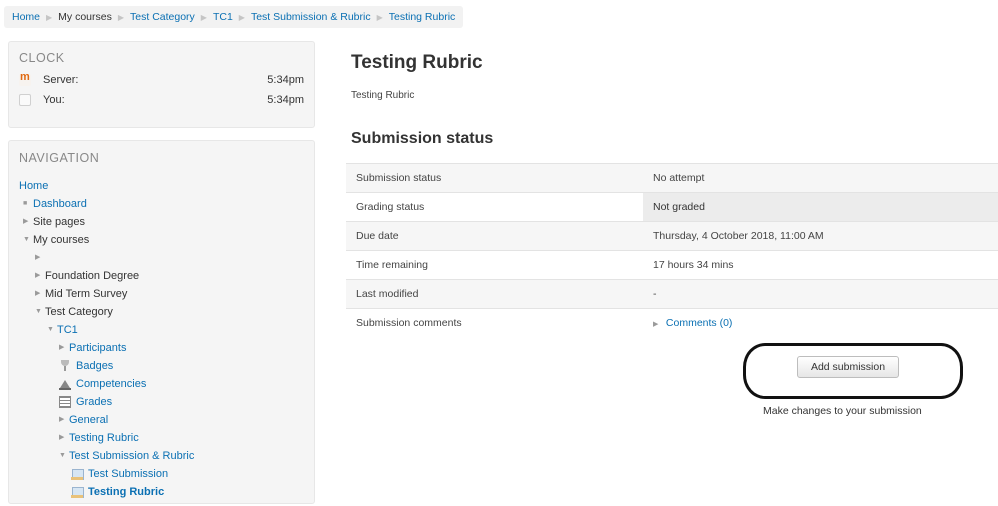 The height and width of the screenshot is (506, 998). What do you see at coordinates (699, 323) in the screenshot?
I see `comments-link: Comments (0)` at bounding box center [699, 323].